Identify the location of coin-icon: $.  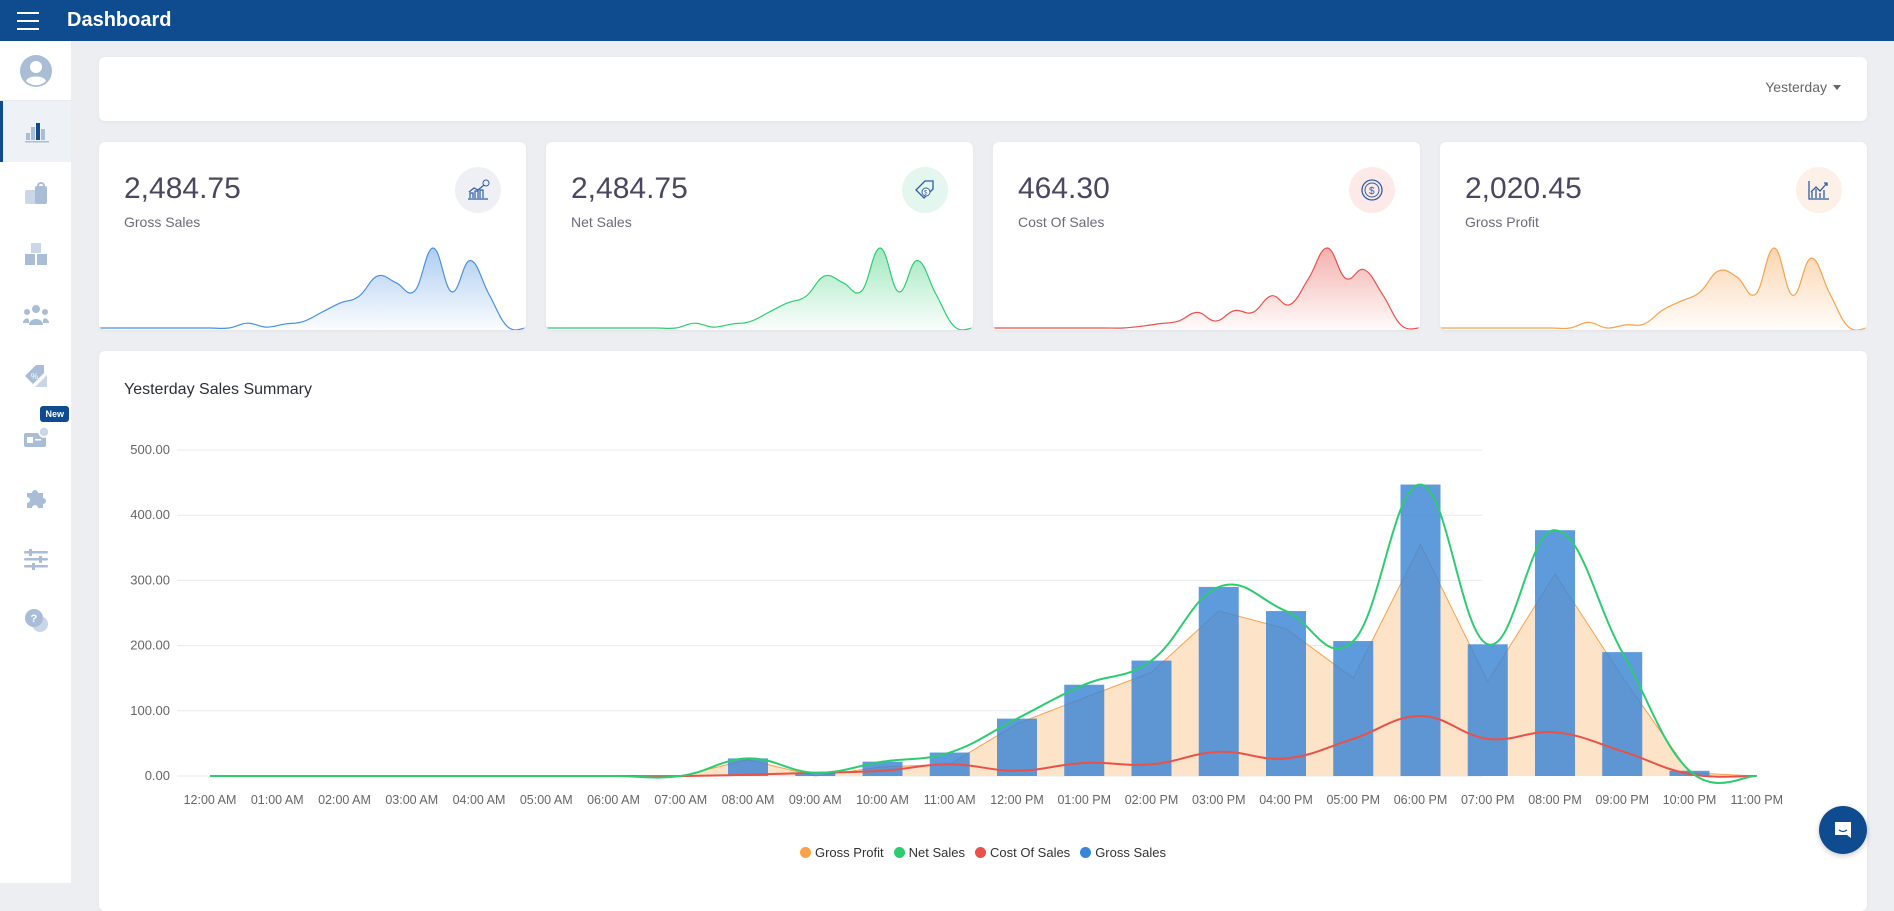
(1372, 190).